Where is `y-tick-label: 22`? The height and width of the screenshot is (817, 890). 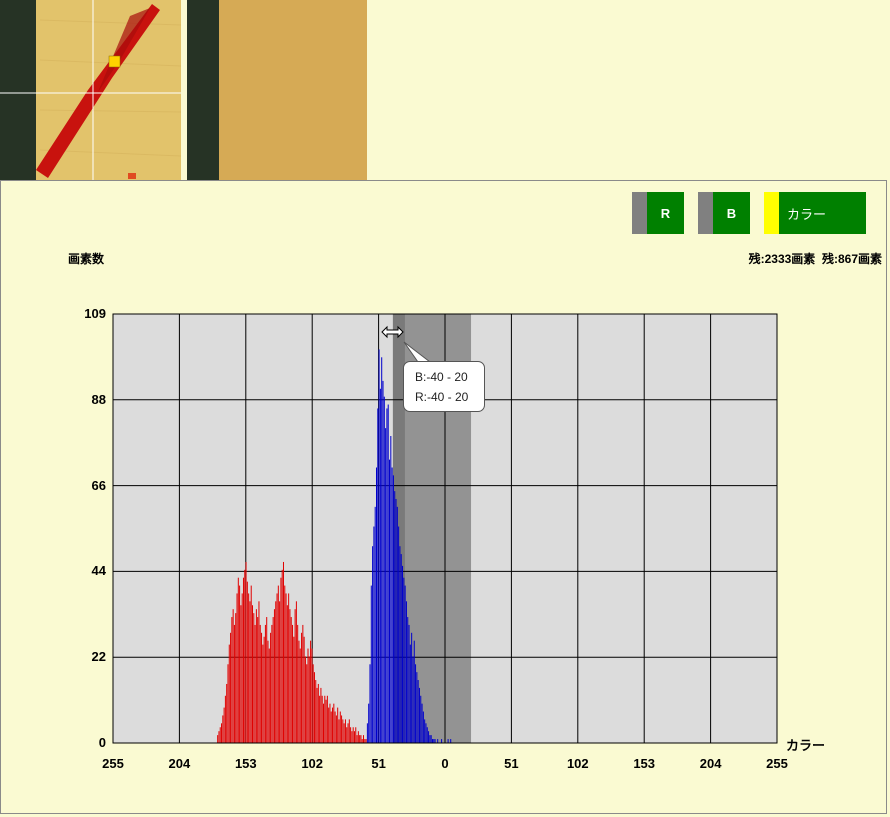 y-tick-label: 22 is located at coordinates (98, 657).